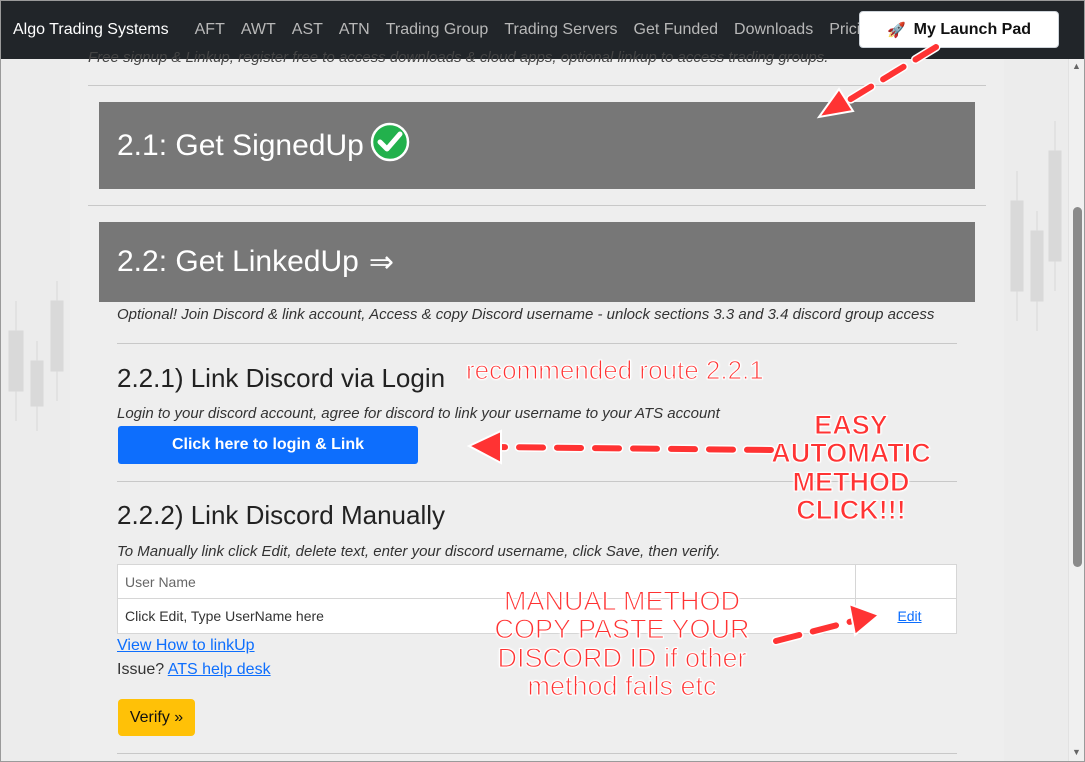 This screenshot has width=1085, height=762. I want to click on nav-item-downloads: Downloads, so click(773, 30).